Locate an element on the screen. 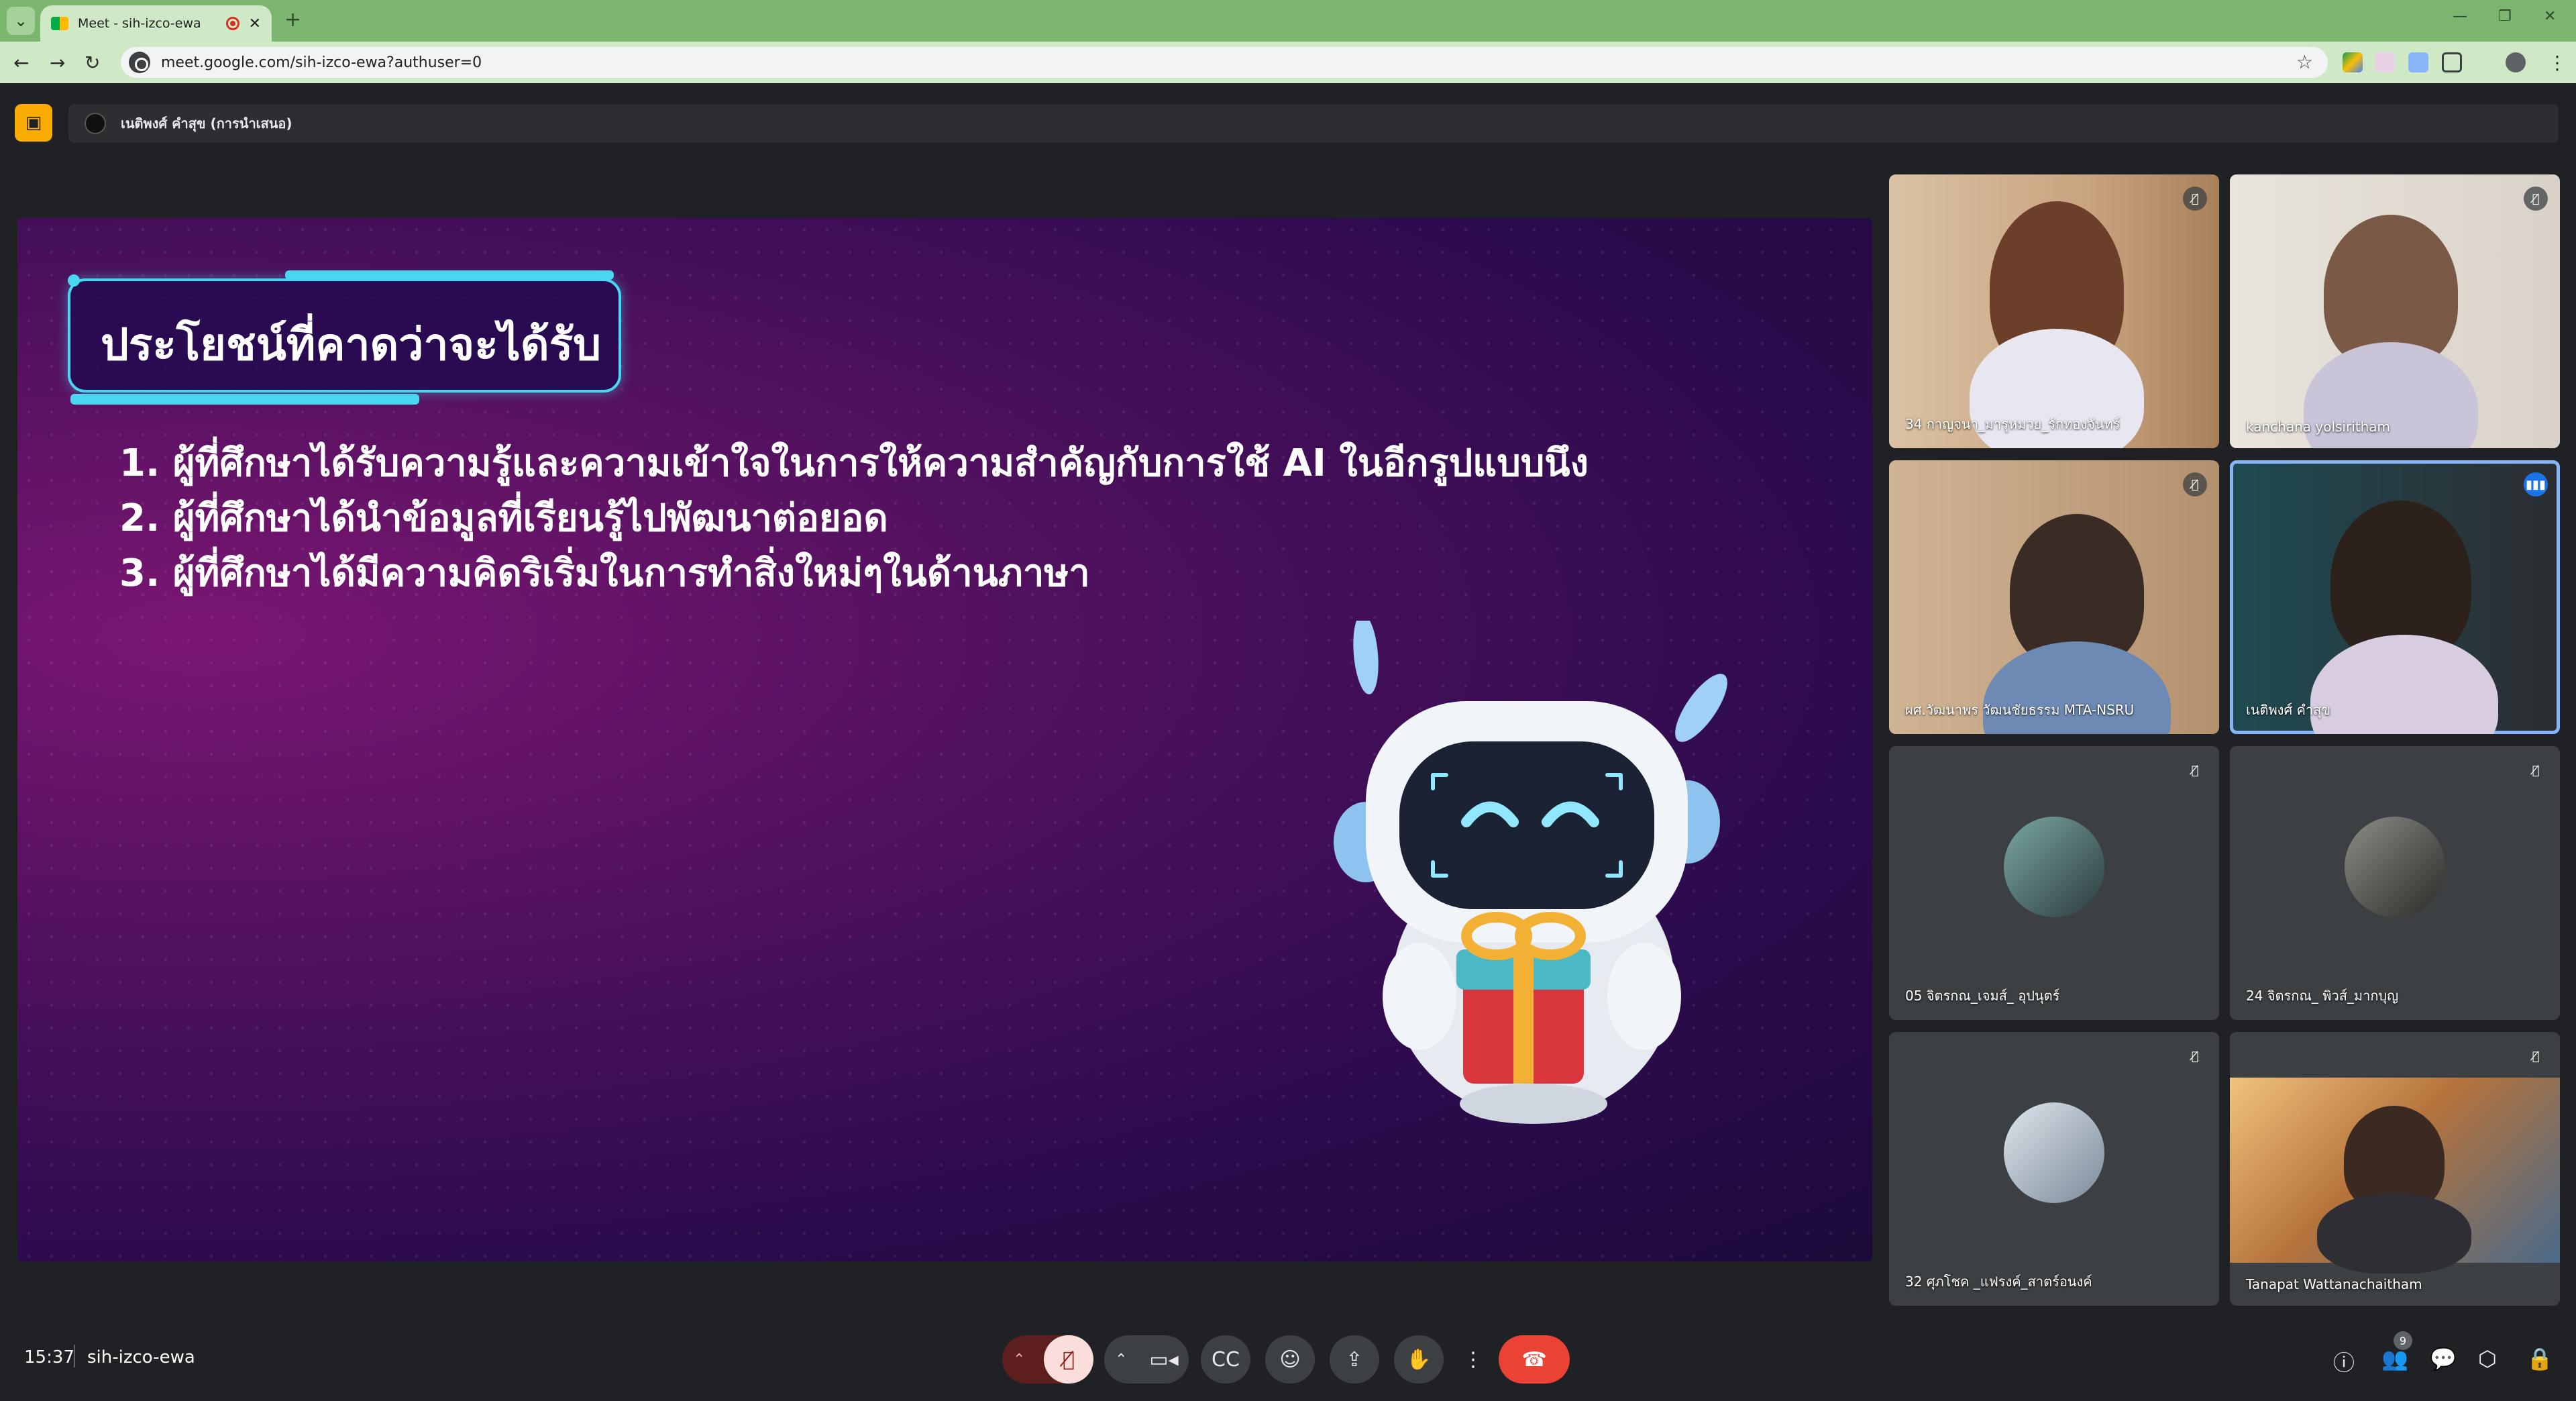 The width and height of the screenshot is (2576, 1401). tab-title: Meet - sih-izco-ewa is located at coordinates (139, 23).